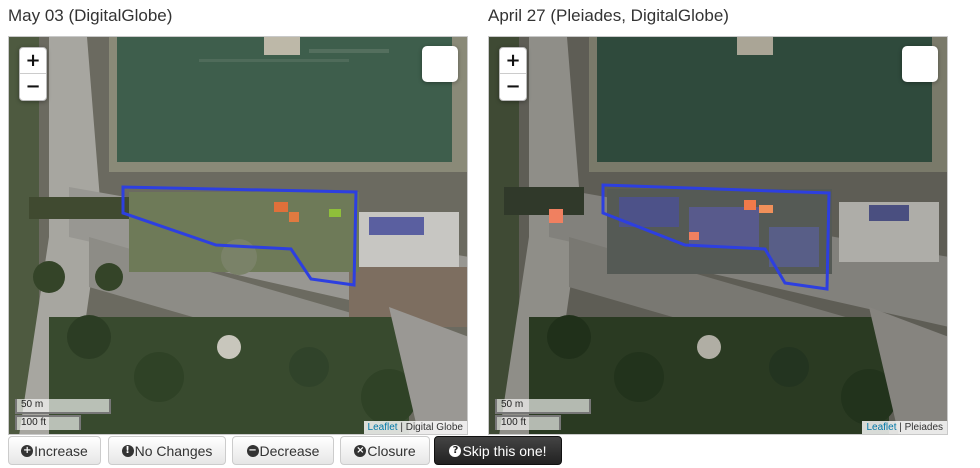 The height and width of the screenshot is (468, 980). I want to click on x-circle-icon: ×, so click(360, 450).